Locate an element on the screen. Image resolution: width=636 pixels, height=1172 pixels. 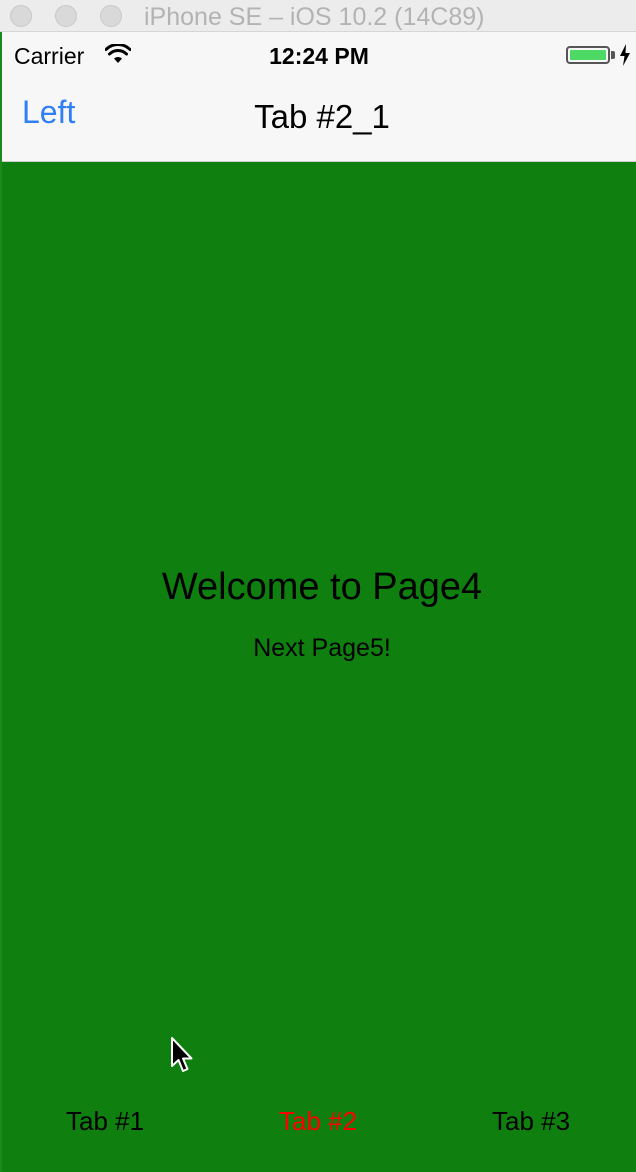
status-and-nav-bar: Carrier 12:24 PM Left Tab #2_1 is located at coordinates (319, 97).